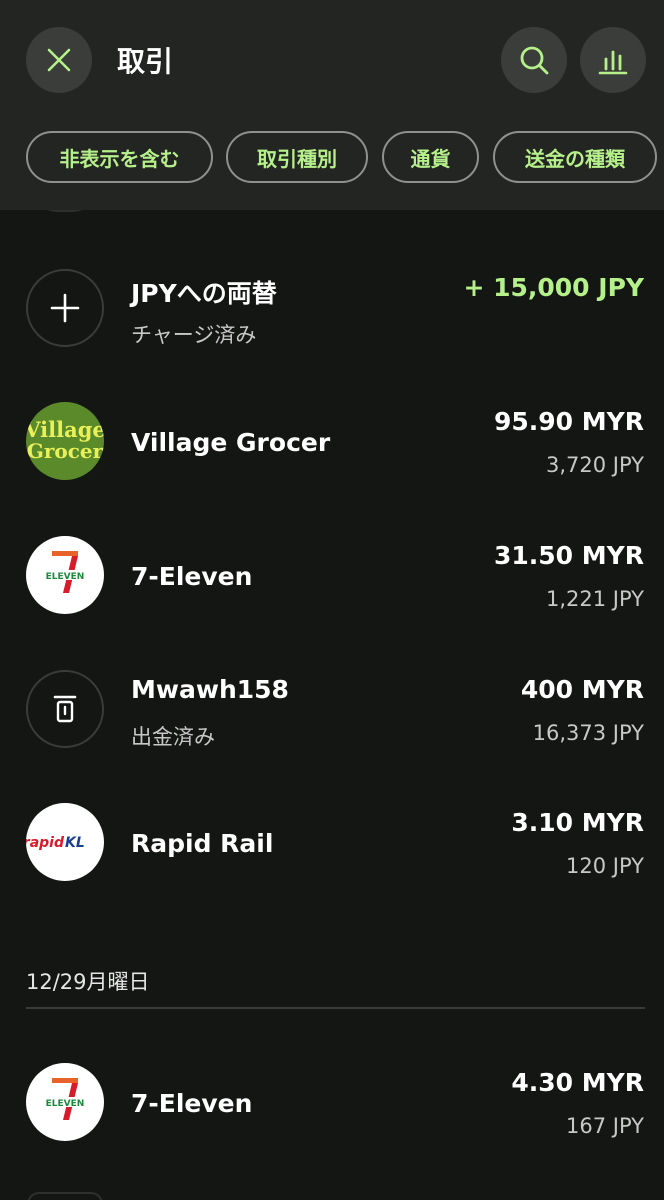 This screenshot has width=664, height=1200. I want to click on transaction-name: Rapid Rail, so click(202, 843).